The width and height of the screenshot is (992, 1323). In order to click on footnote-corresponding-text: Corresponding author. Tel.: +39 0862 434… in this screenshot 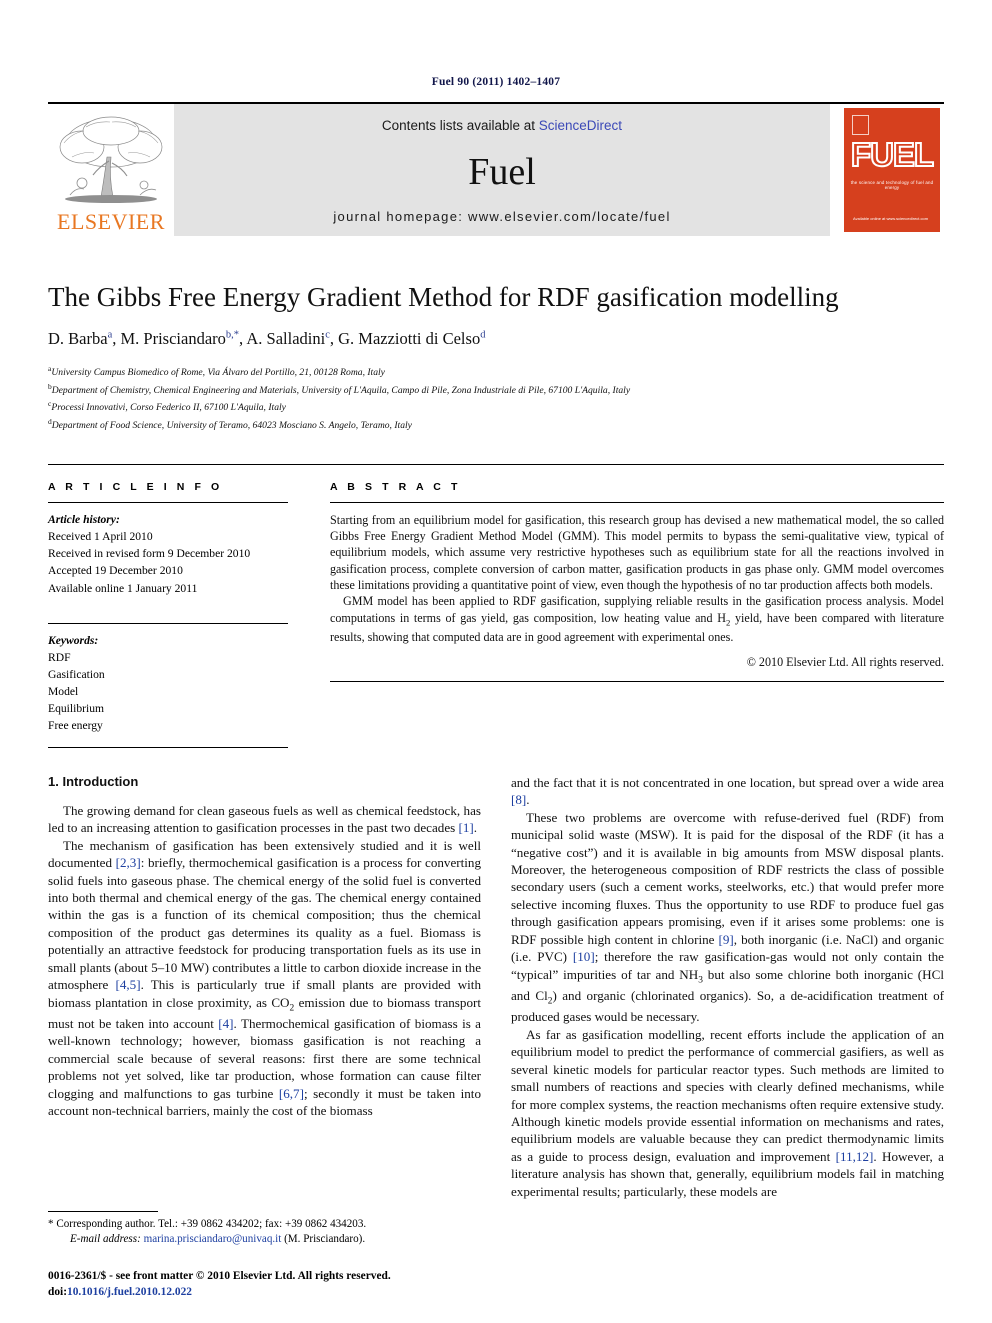, I will do `click(211, 1223)`.